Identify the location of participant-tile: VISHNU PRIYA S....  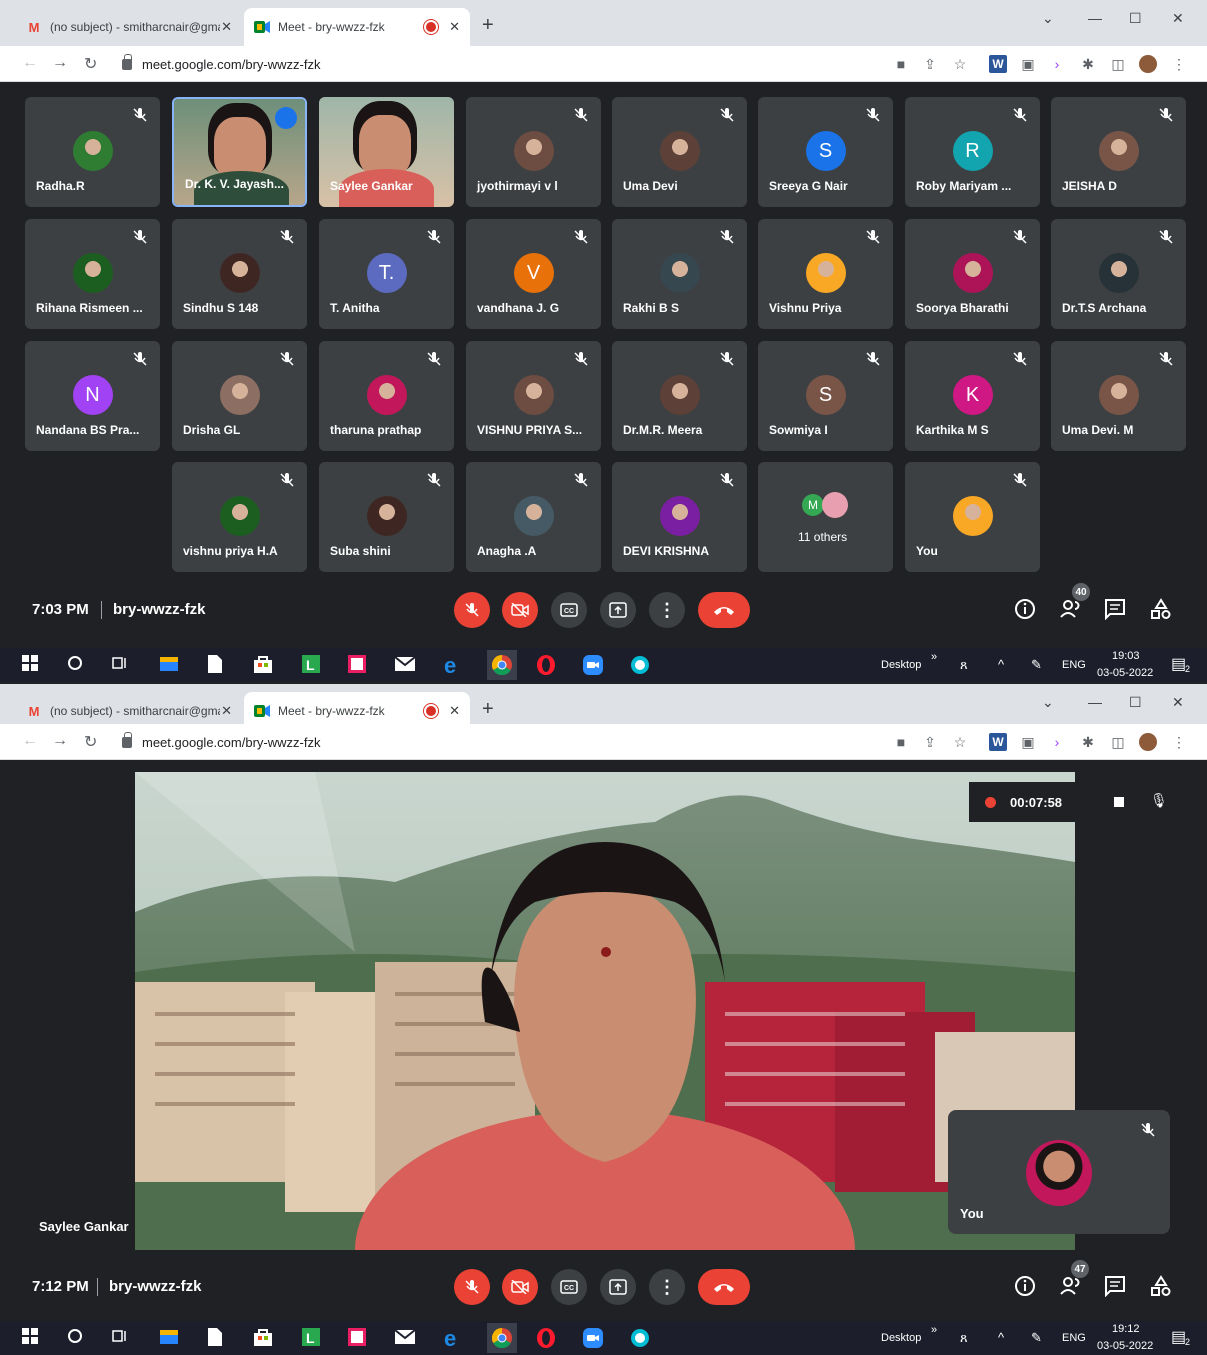
(533, 396).